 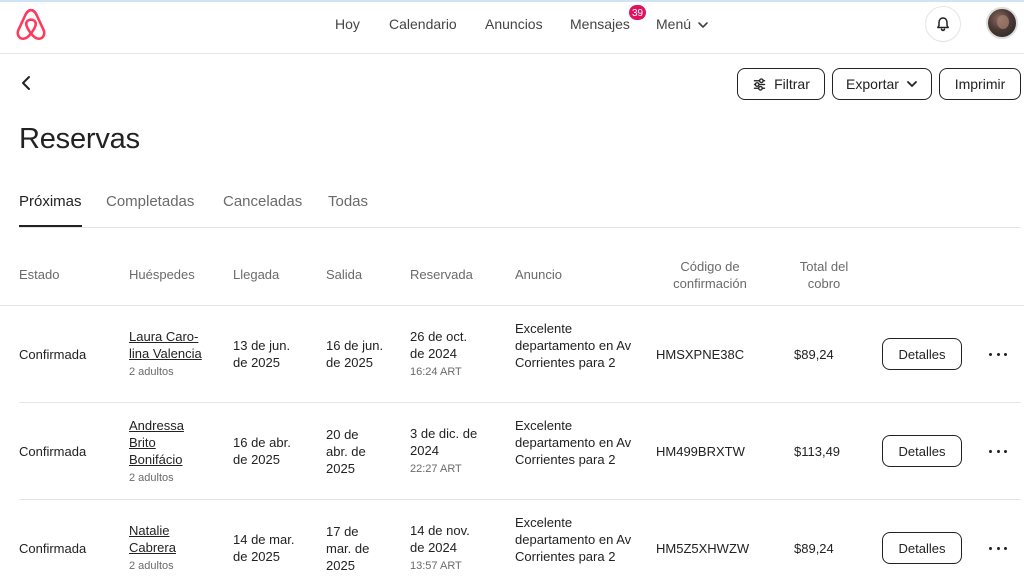 What do you see at coordinates (79, 139) in the screenshot?
I see `page-title: Reservas` at bounding box center [79, 139].